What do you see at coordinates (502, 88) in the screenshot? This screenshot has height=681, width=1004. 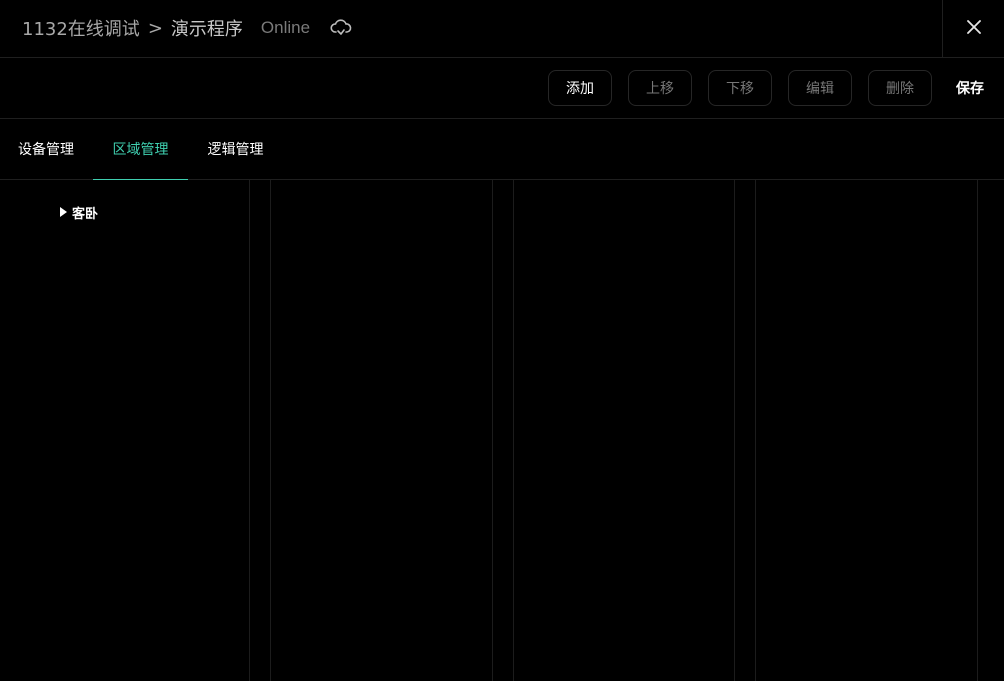 I see `toolbar: 添加 上移 下移 编辑 删除 保存` at bounding box center [502, 88].